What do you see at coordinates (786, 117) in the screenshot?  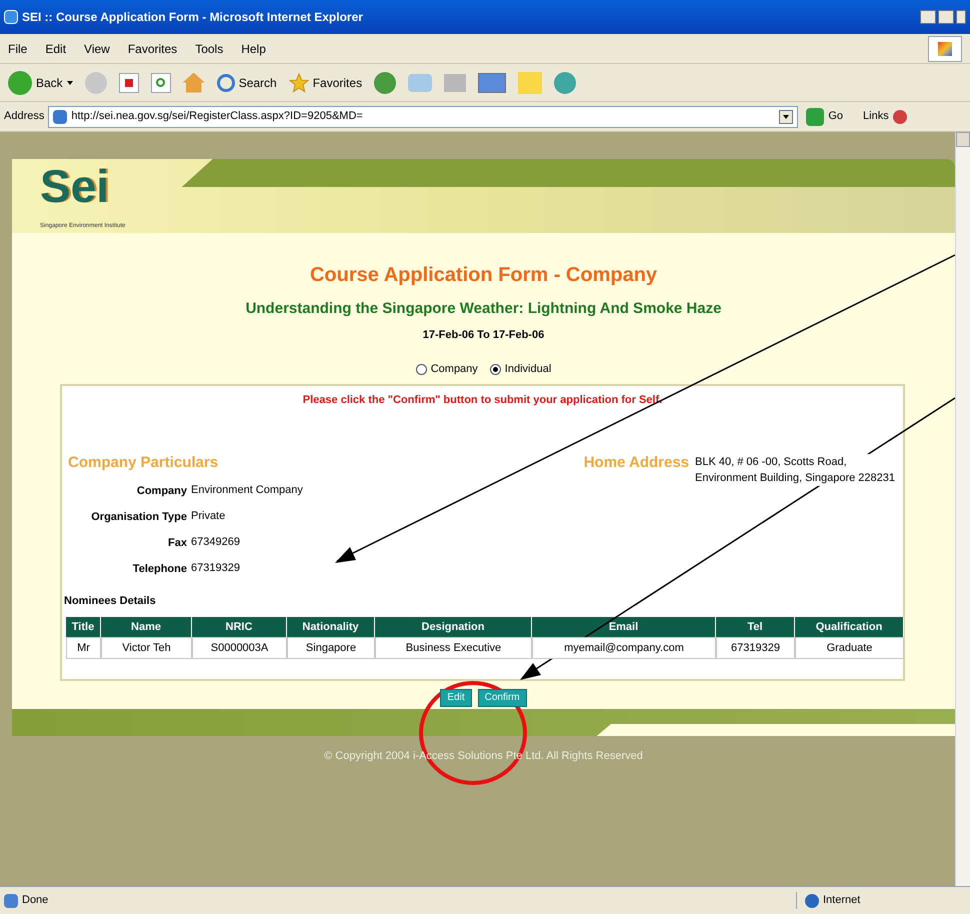 I see `dropdown-button` at bounding box center [786, 117].